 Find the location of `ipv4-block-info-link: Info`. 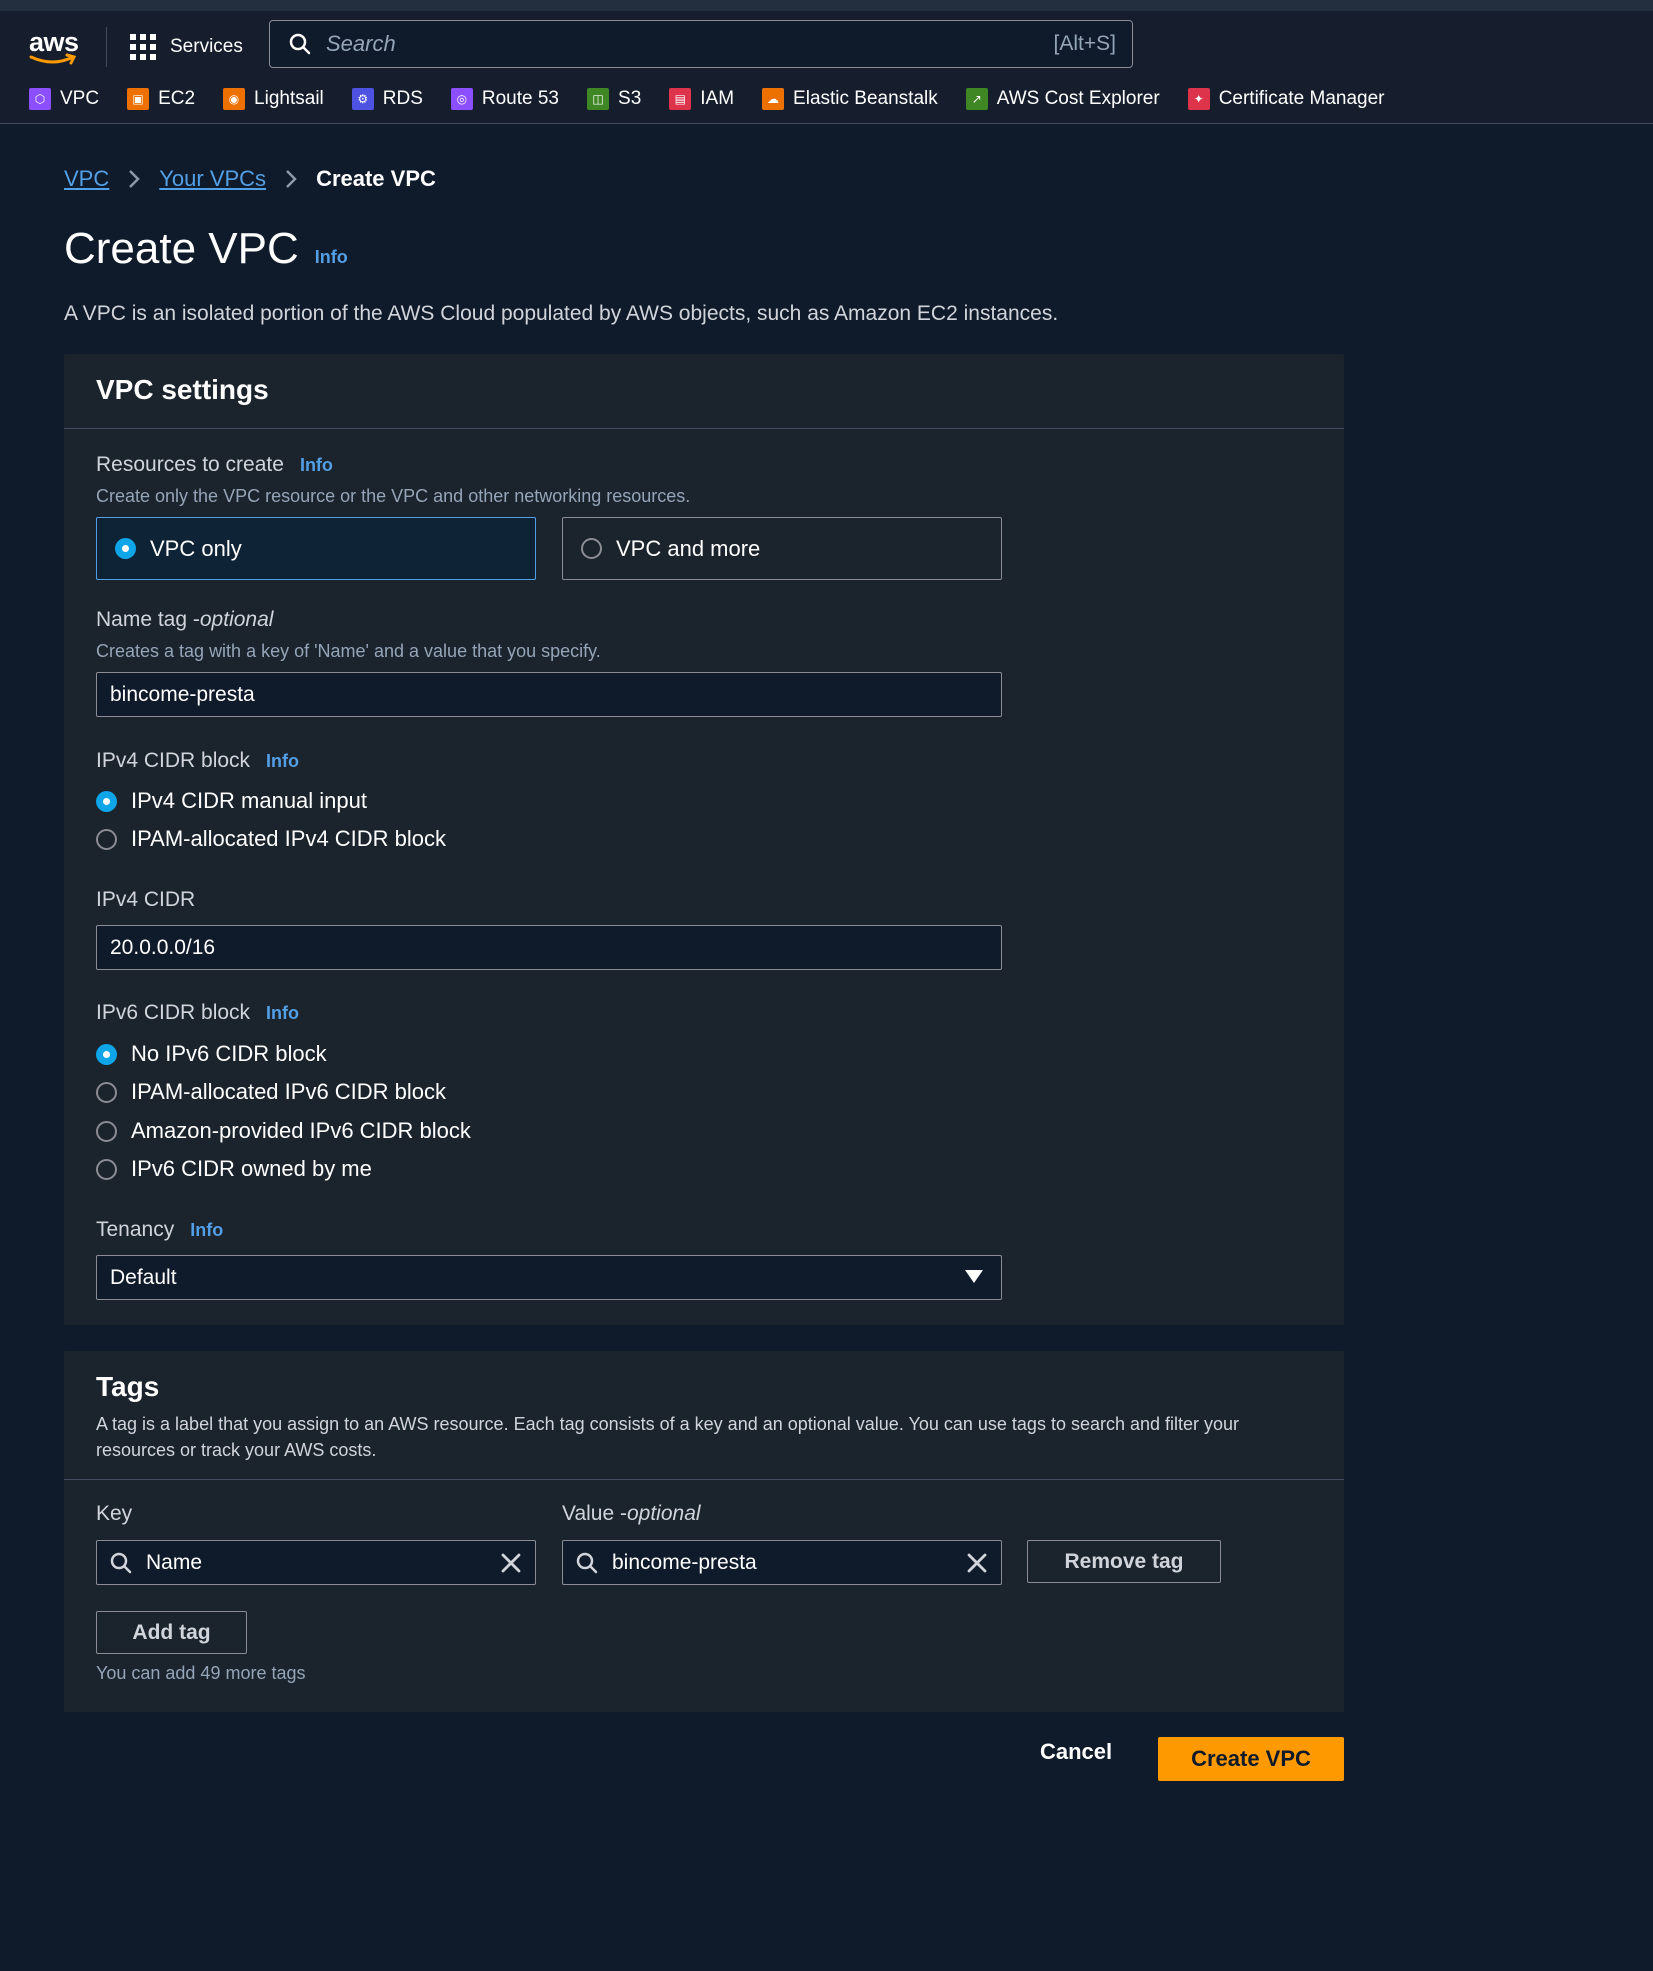

ipv4-block-info-link: Info is located at coordinates (282, 761).